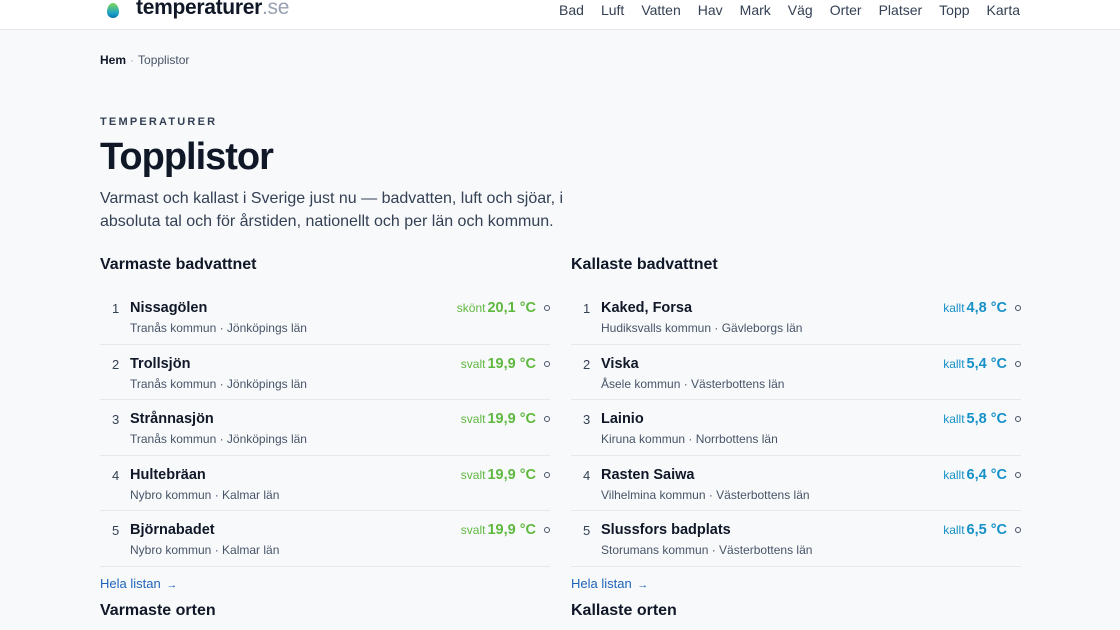 This screenshot has height=630, width=1120. What do you see at coordinates (612, 10) in the screenshot?
I see `nav-luft: Luft` at bounding box center [612, 10].